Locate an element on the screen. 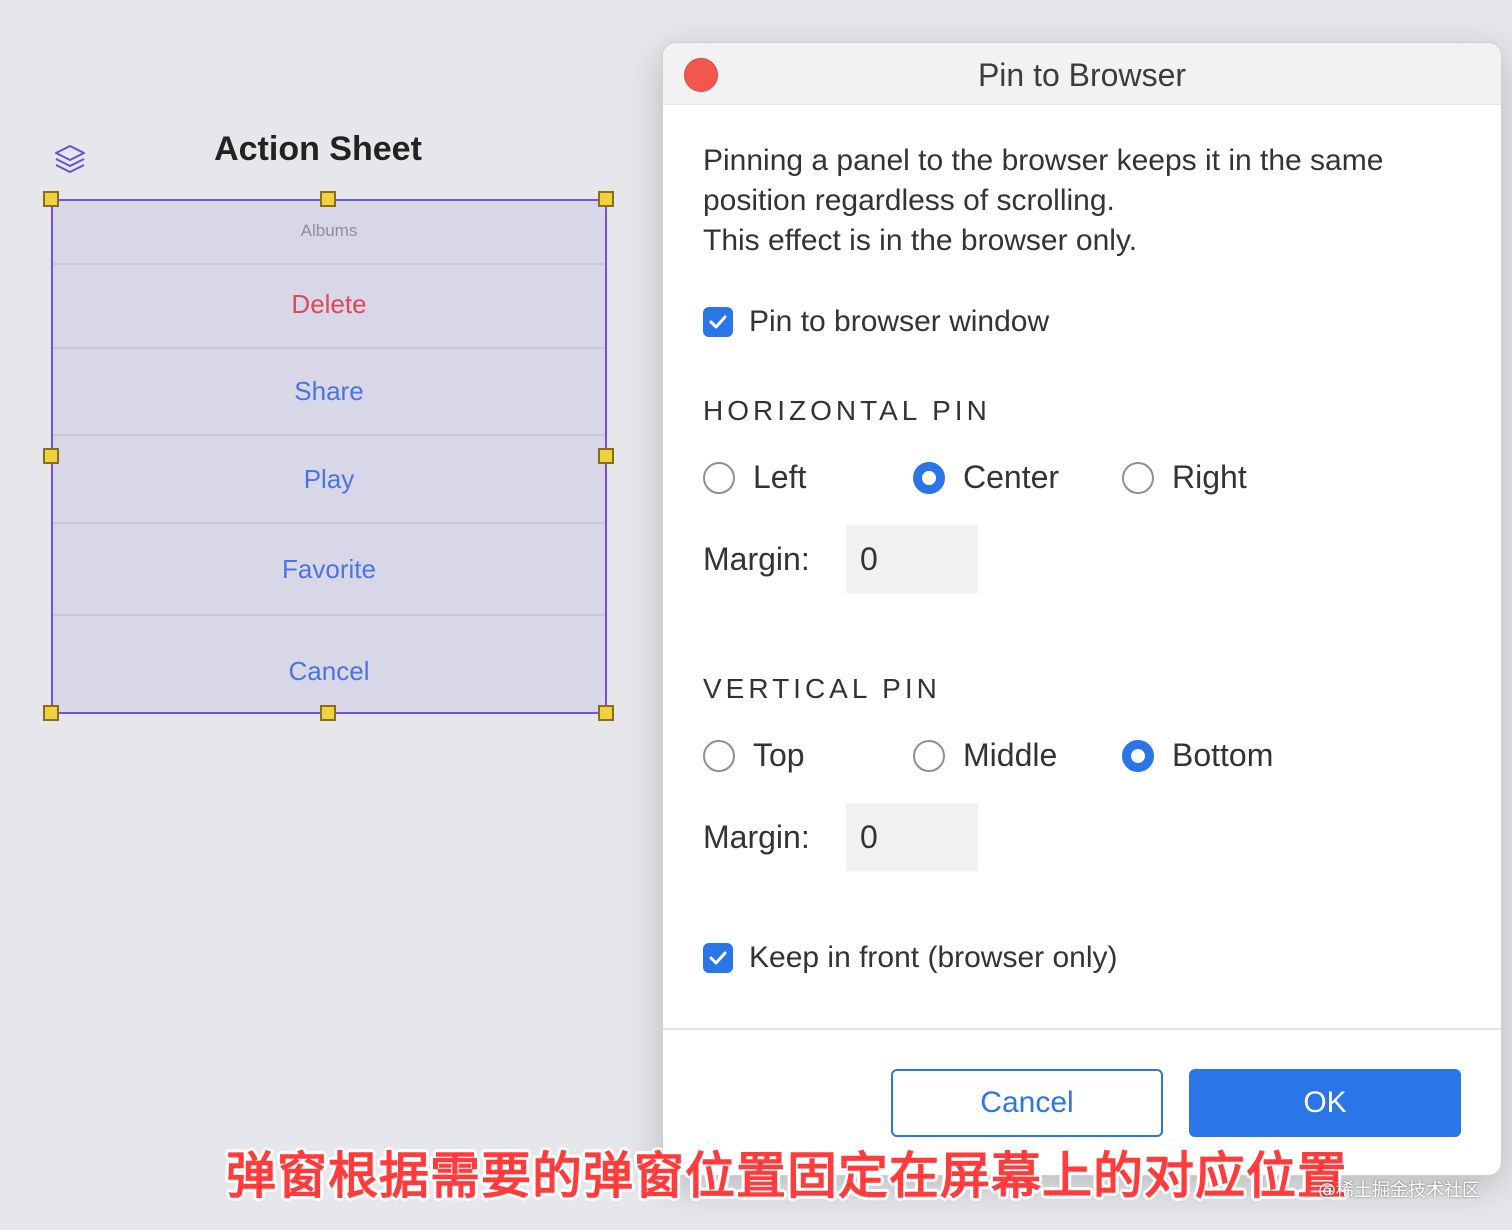  description-line: position regardless of scrolling. is located at coordinates (909, 200).